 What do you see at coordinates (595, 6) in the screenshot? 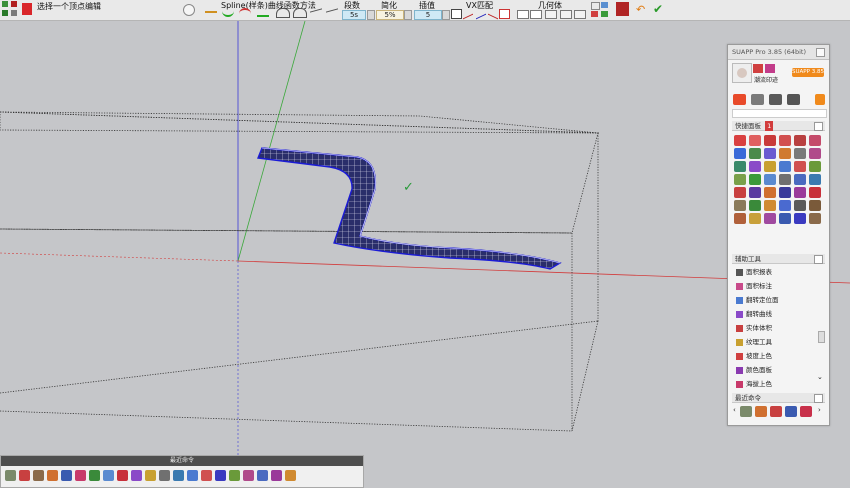
I see `close-small-icon` at bounding box center [595, 6].